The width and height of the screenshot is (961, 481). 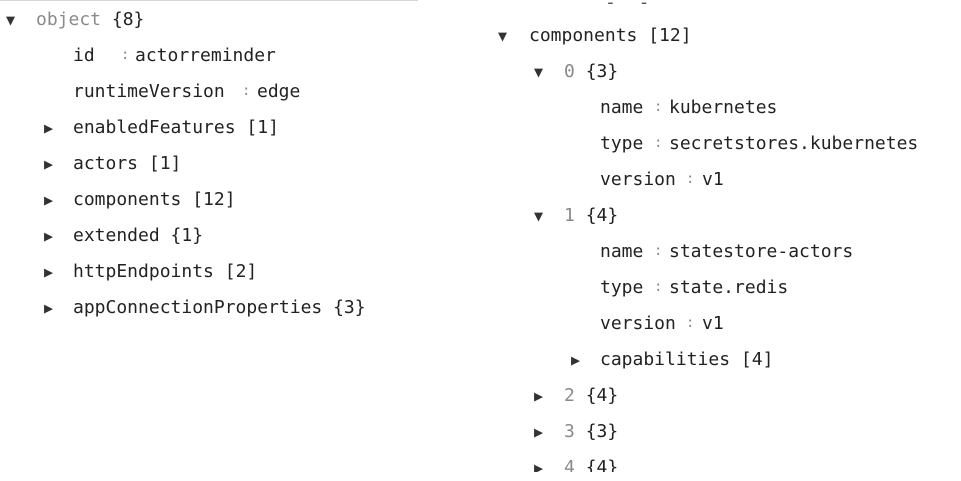 I want to click on node-index: 0, so click(x=569, y=71).